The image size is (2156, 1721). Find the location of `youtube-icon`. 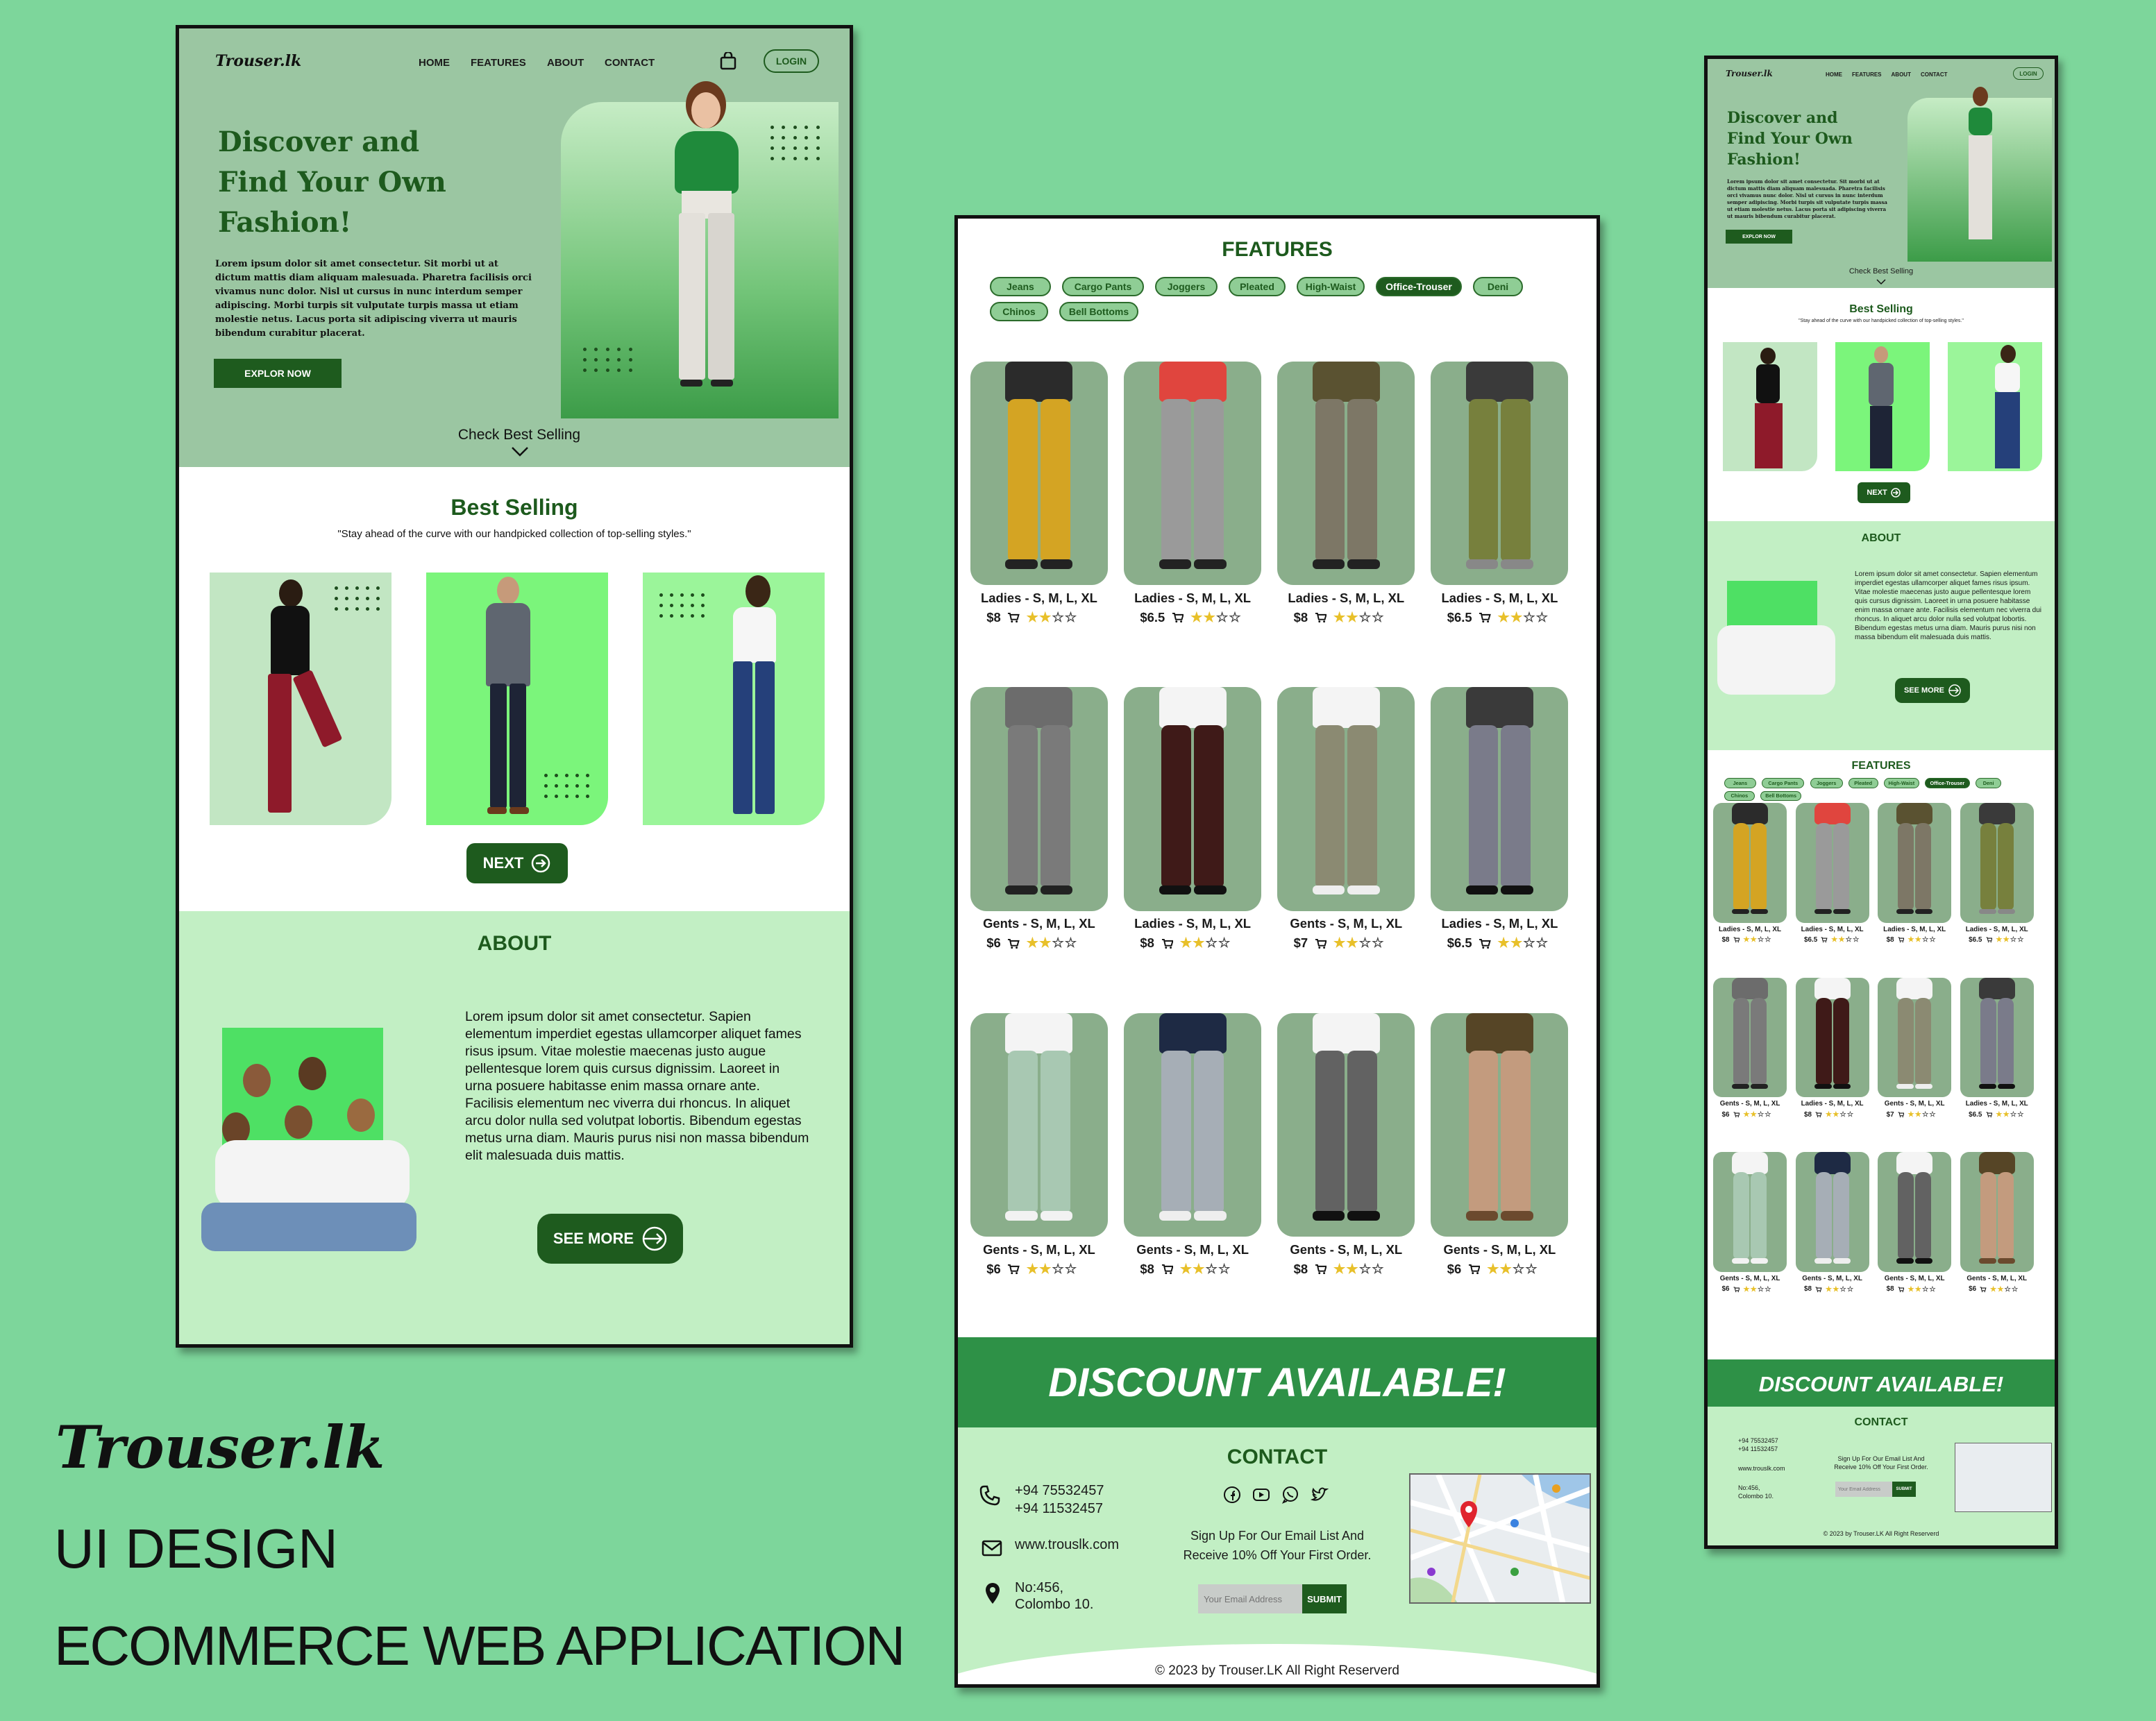

youtube-icon is located at coordinates (1261, 1495).